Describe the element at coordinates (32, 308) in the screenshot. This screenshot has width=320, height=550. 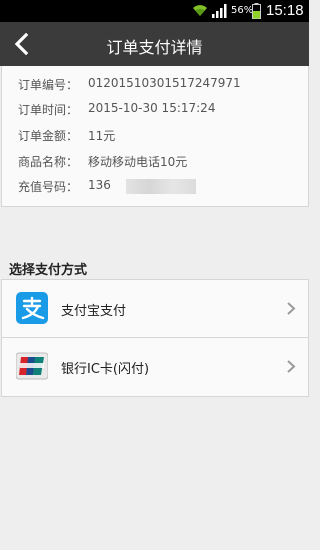
I see `alipay-icon` at that location.